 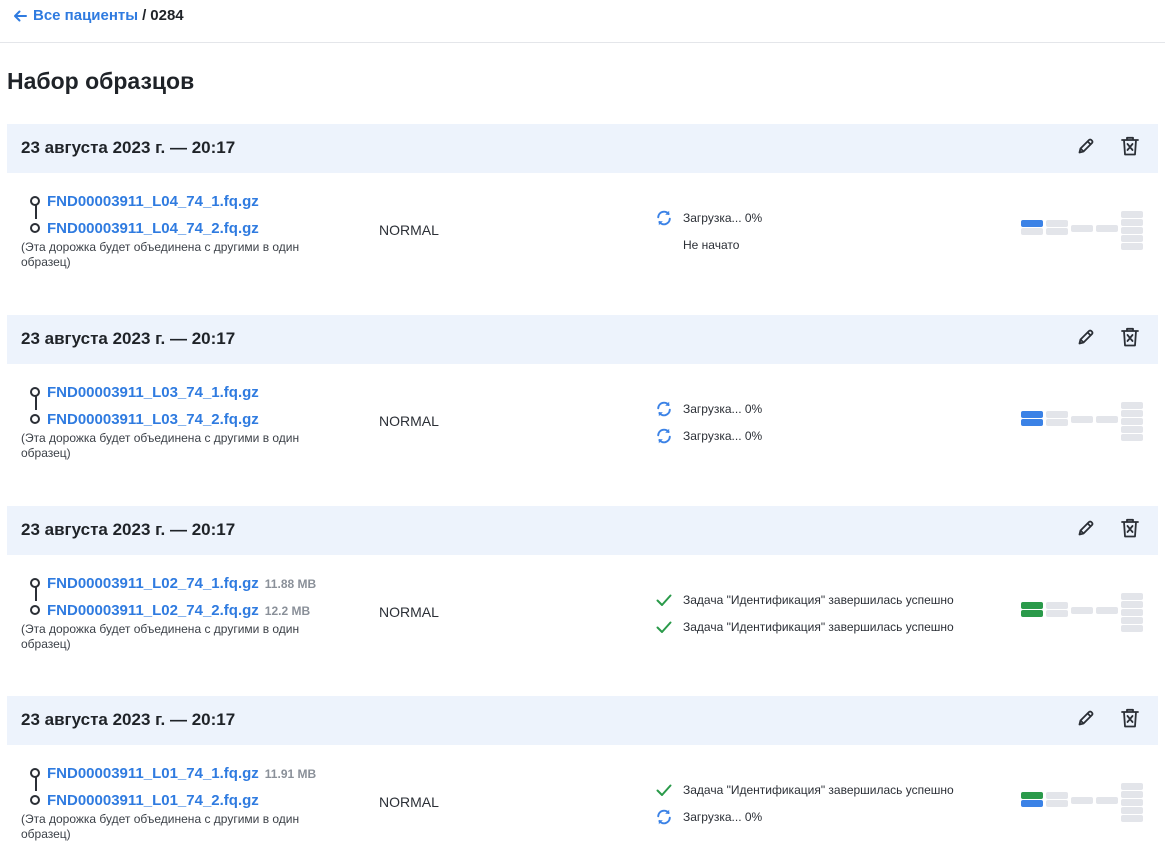 What do you see at coordinates (290, 773) in the screenshot?
I see `file-size: 11.91 MB` at bounding box center [290, 773].